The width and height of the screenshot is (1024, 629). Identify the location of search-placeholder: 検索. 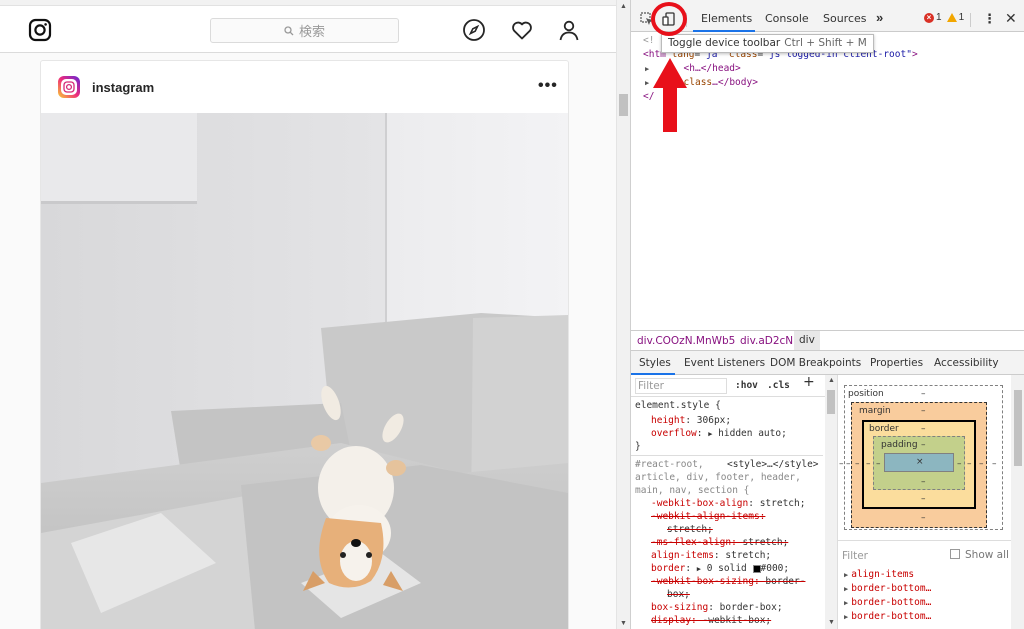
(311, 32).